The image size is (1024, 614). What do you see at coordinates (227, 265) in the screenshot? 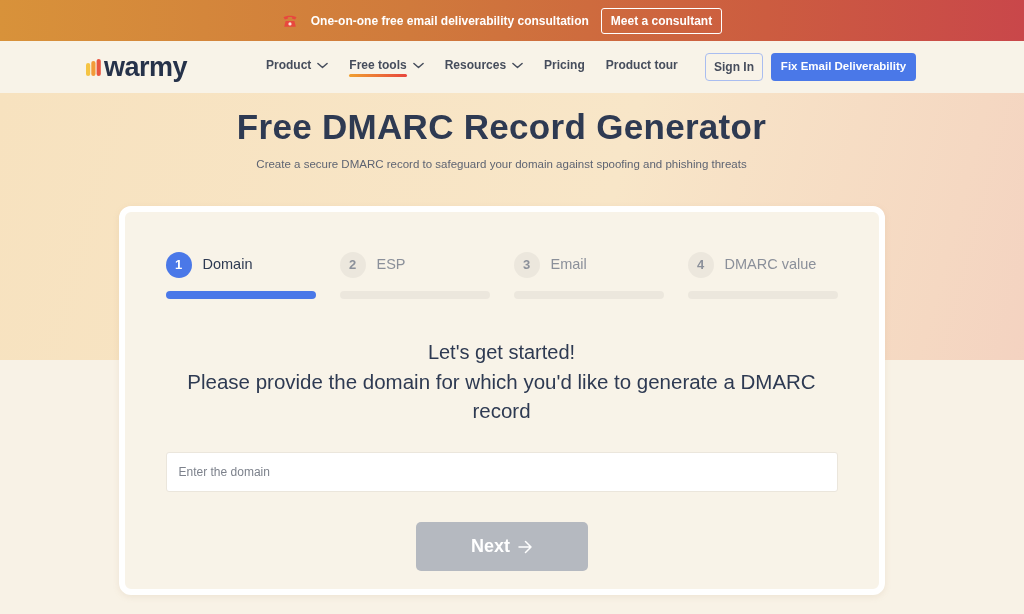
I see `step-label: Domain` at bounding box center [227, 265].